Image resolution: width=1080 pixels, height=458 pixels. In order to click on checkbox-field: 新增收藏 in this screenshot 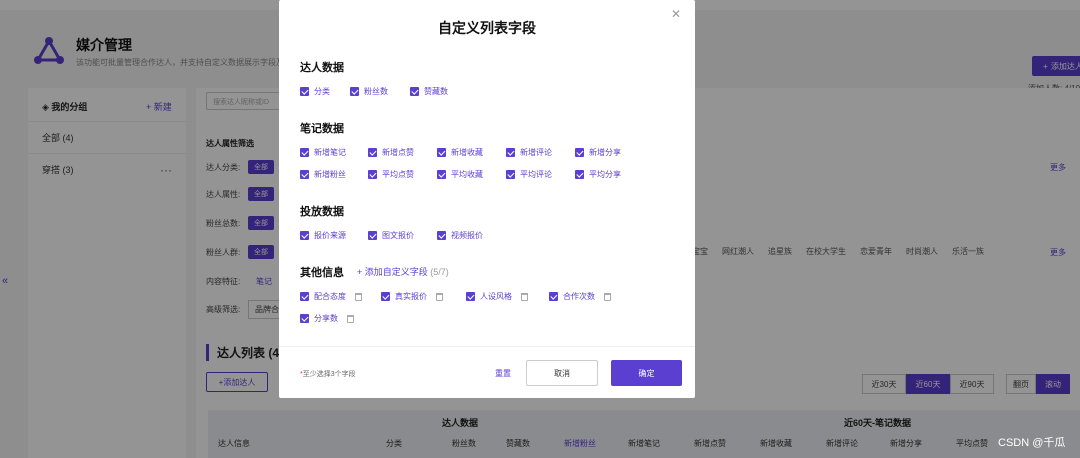, I will do `click(460, 152)`.